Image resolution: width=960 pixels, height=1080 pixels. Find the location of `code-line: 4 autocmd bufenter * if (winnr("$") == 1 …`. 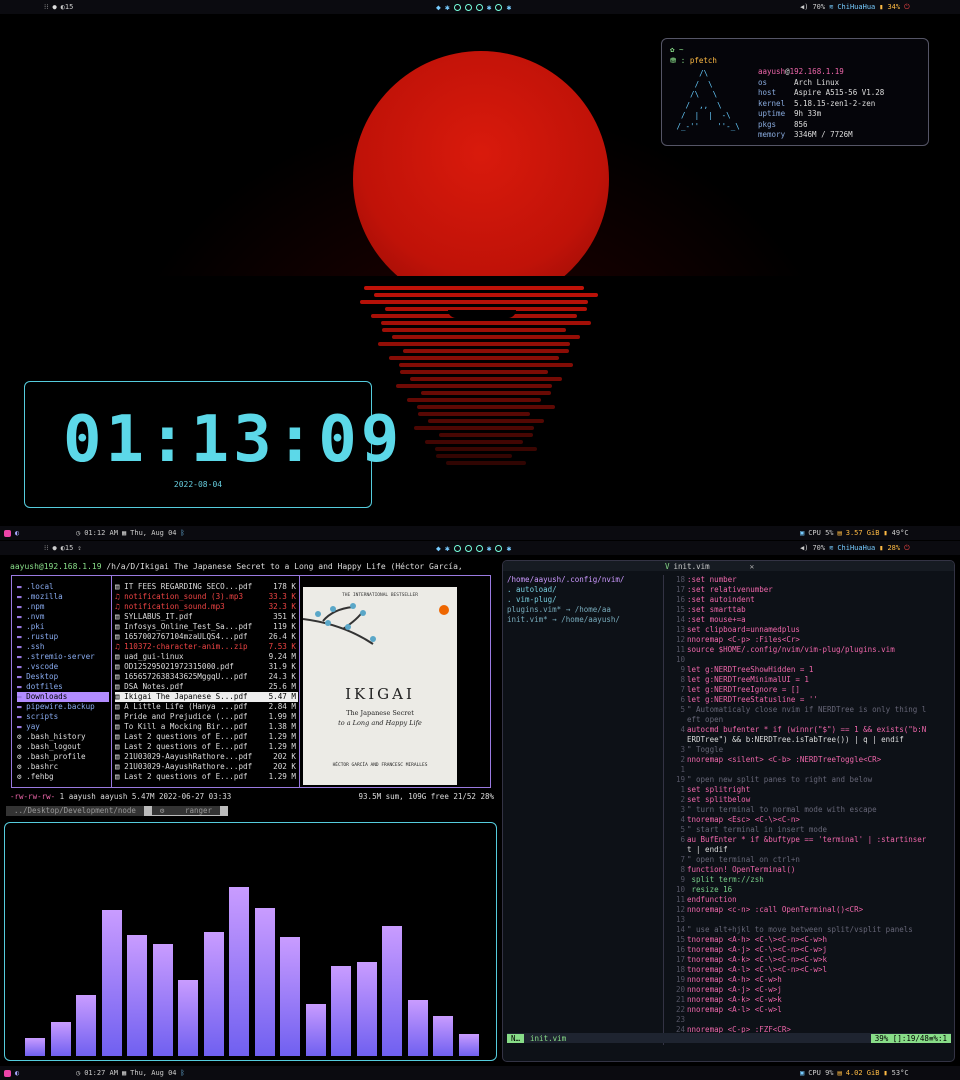

code-line: 4 autocmd bufenter * if (winnr("$") == 1 … is located at coordinates (810, 730).